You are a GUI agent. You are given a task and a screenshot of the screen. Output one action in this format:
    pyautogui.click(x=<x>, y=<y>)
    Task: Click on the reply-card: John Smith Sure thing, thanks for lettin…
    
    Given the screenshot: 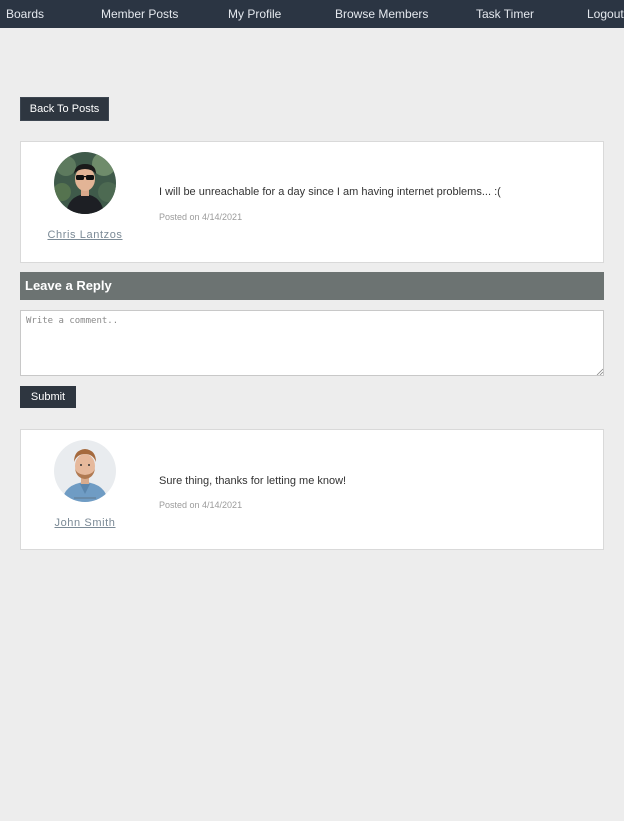 What is the action you would take?
    pyautogui.click(x=312, y=489)
    